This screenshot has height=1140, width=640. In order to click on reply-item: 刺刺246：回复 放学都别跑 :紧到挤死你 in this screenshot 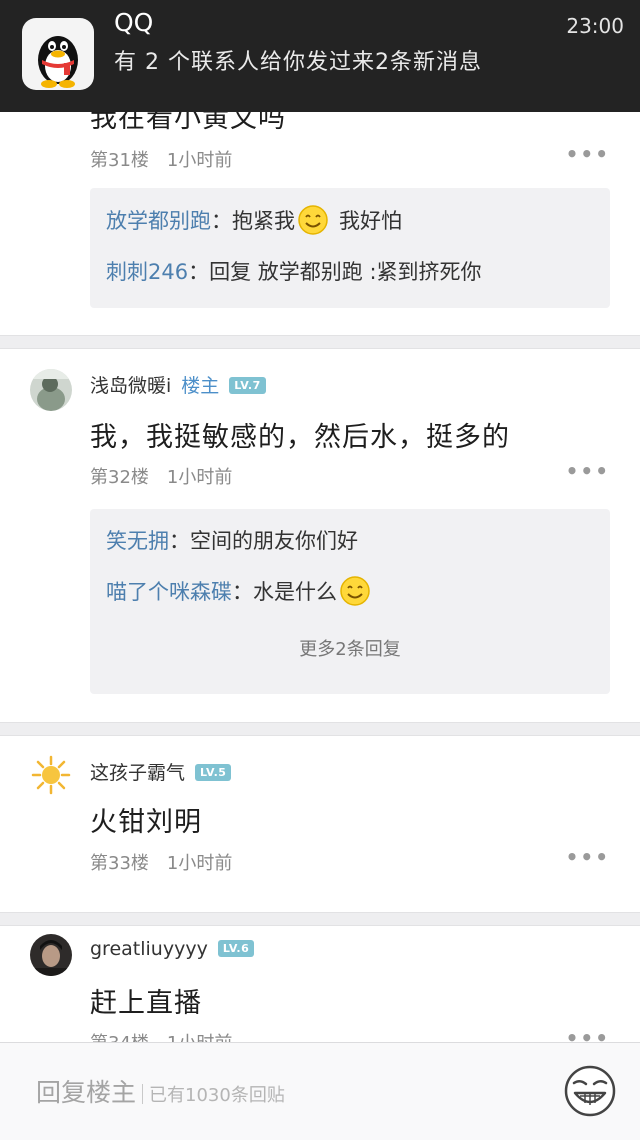, I will do `click(294, 271)`.